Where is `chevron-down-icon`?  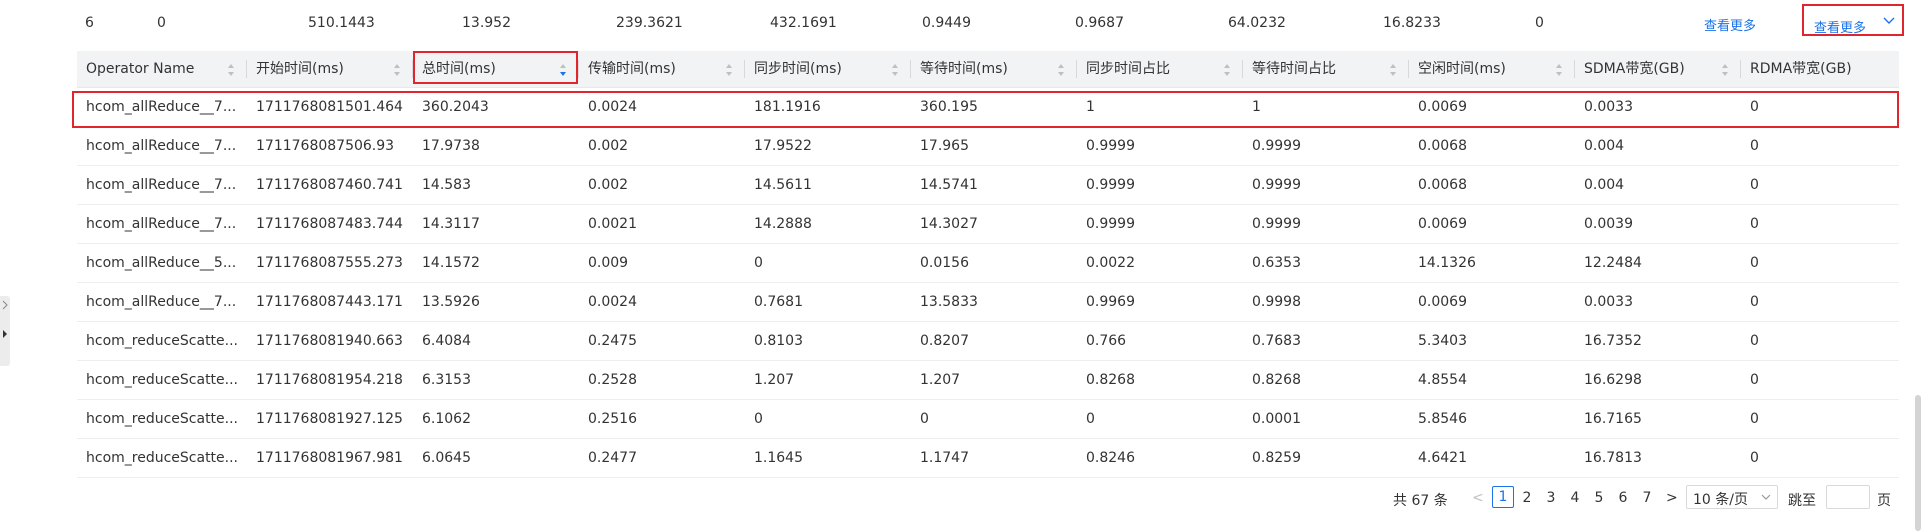 chevron-down-icon is located at coordinates (1889, 20).